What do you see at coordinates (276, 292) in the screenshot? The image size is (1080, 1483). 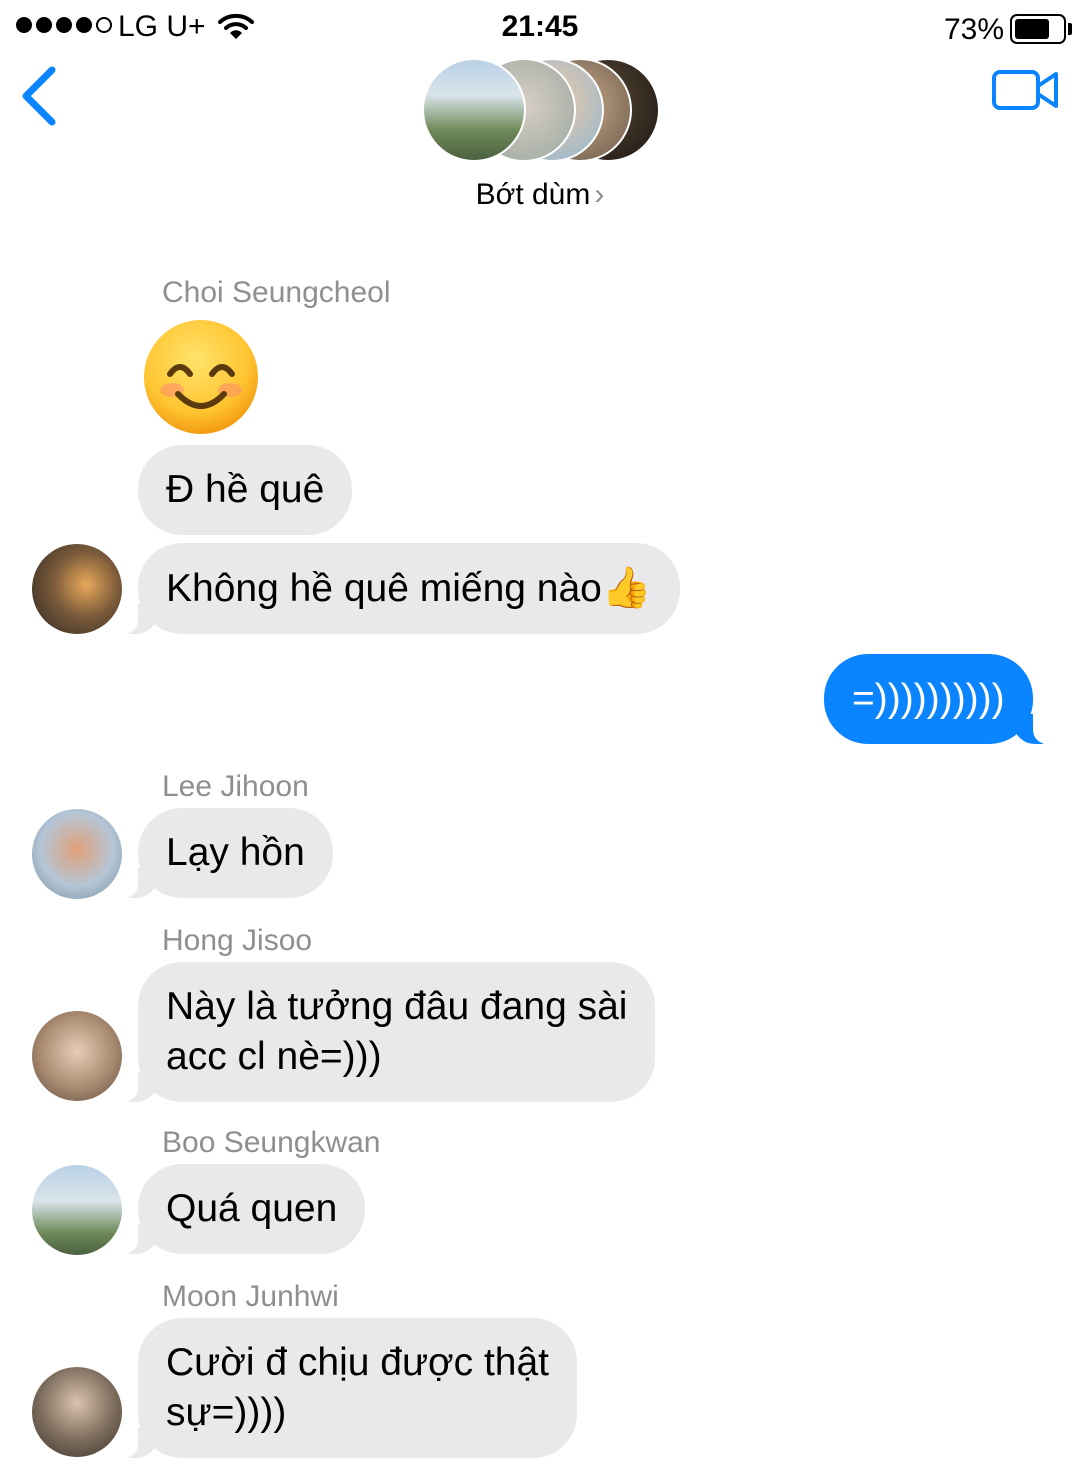 I see `sender-name: Choi Seungcheol` at bounding box center [276, 292].